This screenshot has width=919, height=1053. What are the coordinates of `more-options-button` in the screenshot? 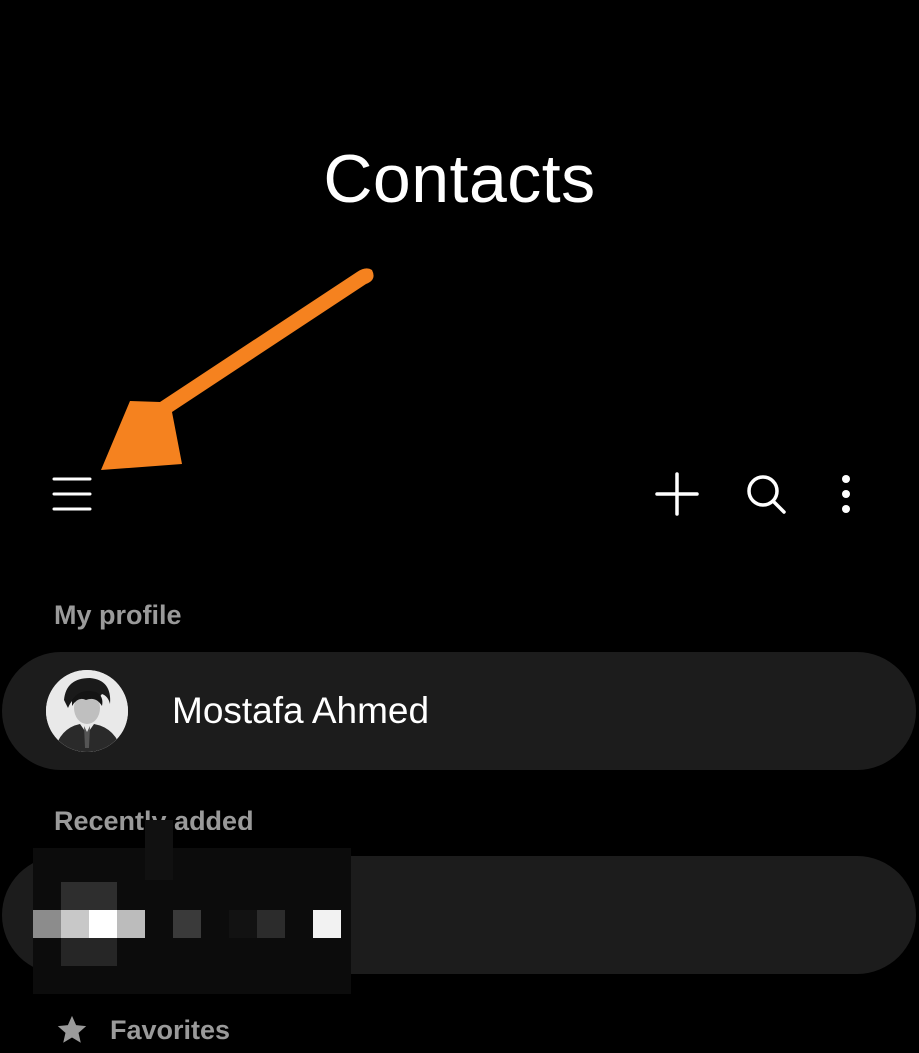 It's located at (846, 494).